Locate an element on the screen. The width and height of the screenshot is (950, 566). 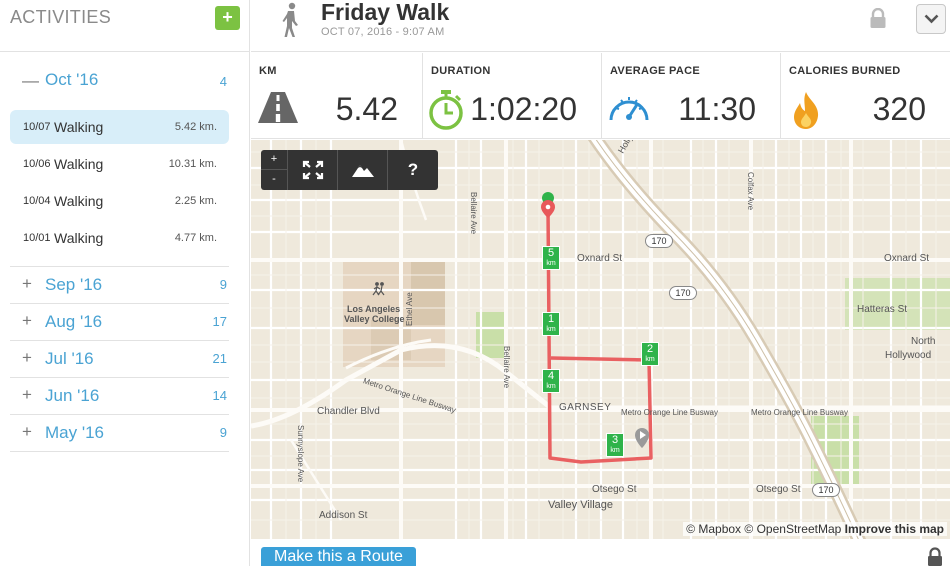
month-label: May '16 is located at coordinates (74, 432).